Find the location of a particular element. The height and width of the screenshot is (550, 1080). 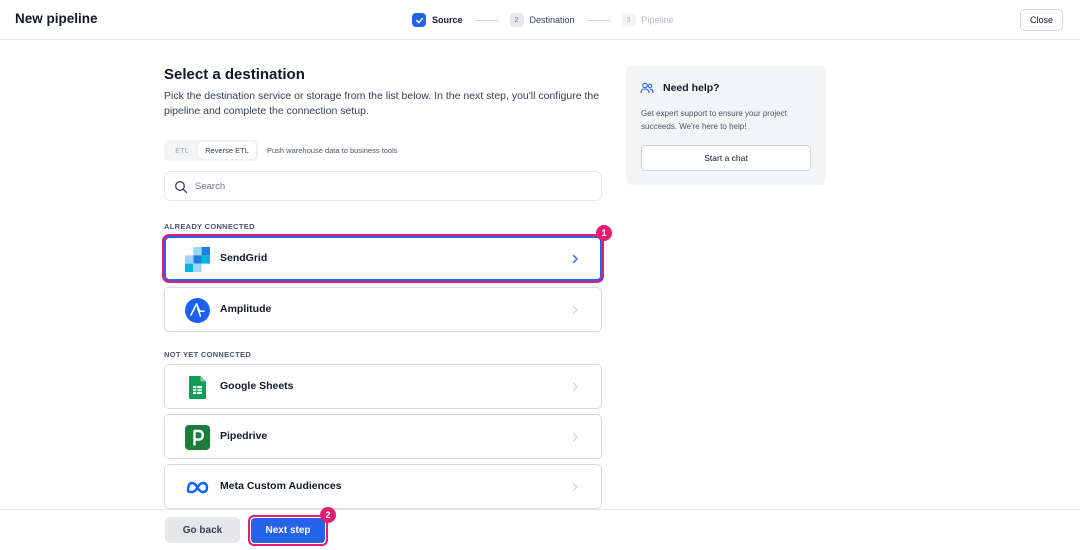

pipedrive-logo is located at coordinates (197, 437).